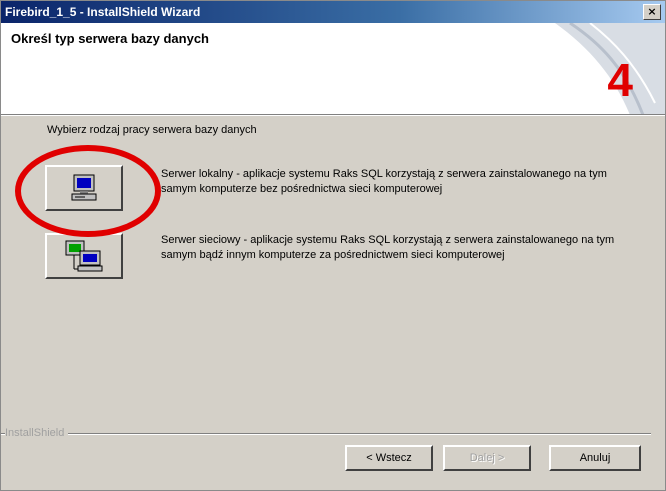 Image resolution: width=666 pixels, height=491 pixels. Describe the element at coordinates (333, 115) in the screenshot. I see `header-divider` at that location.